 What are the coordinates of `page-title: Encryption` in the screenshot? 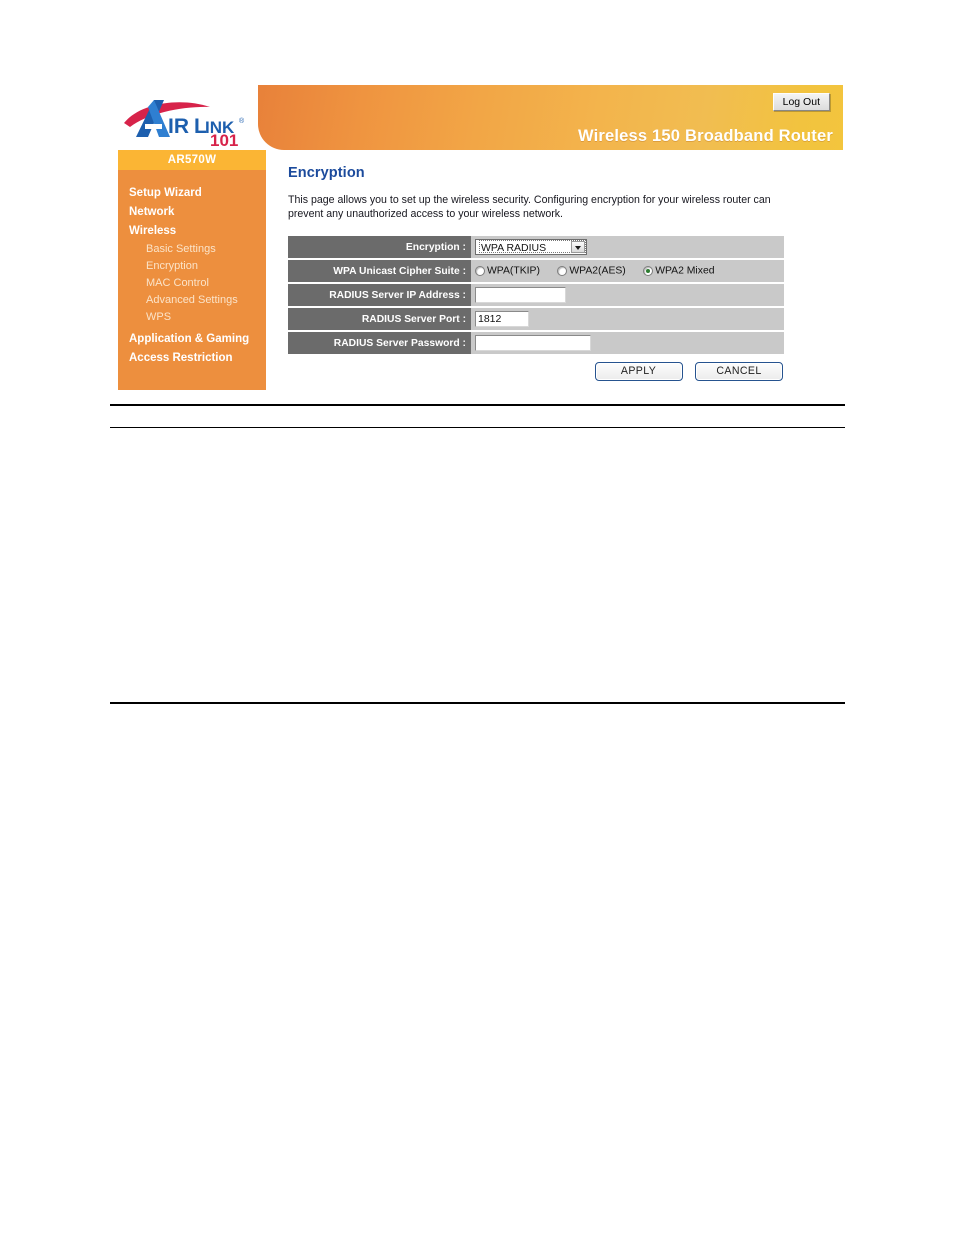 It's located at (326, 173).